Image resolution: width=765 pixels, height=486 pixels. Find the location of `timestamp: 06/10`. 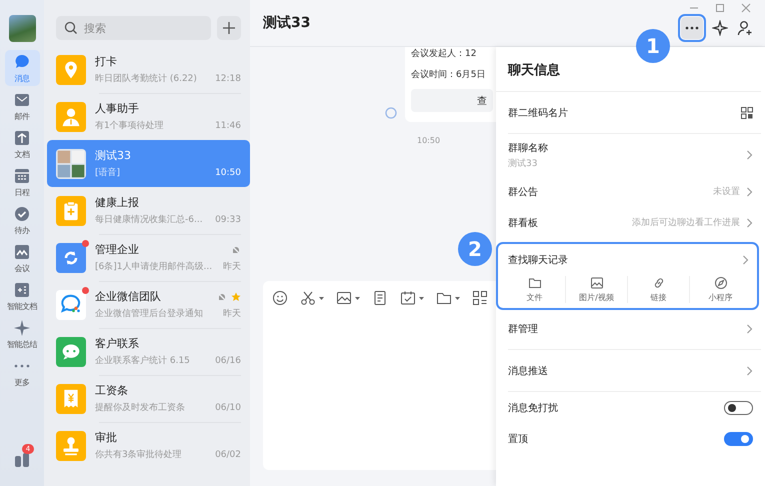

timestamp: 06/10 is located at coordinates (228, 407).